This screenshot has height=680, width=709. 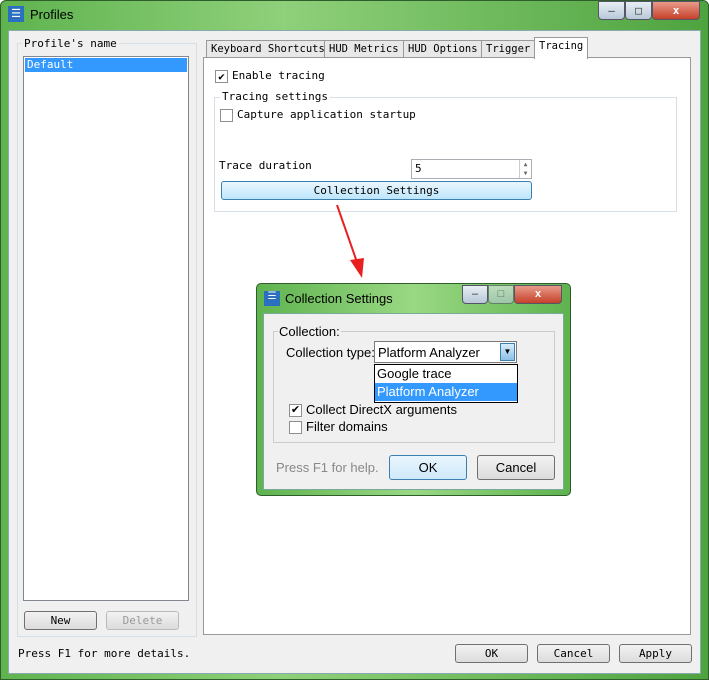 What do you see at coordinates (295, 427) in the screenshot?
I see `filter-domains-checkbox` at bounding box center [295, 427].